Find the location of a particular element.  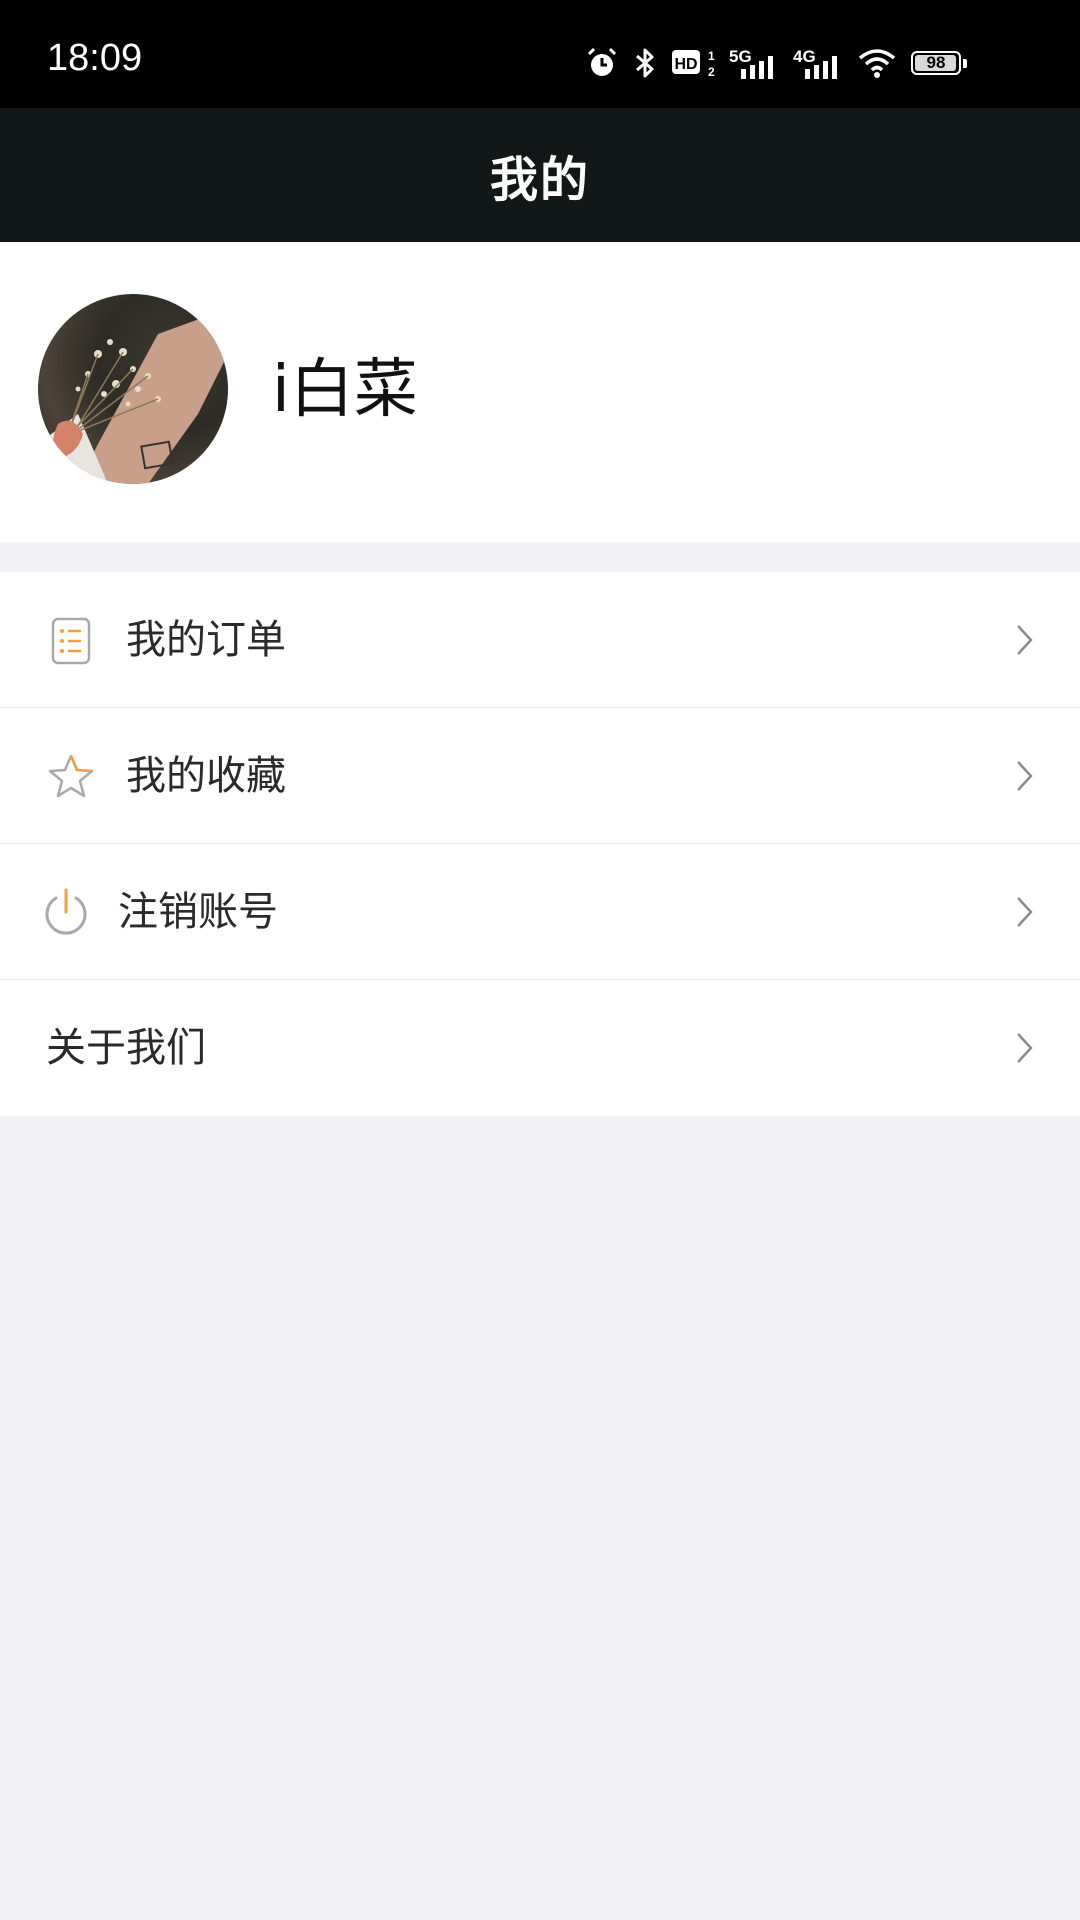

menu-label-cancel-account: 注销账号 is located at coordinates (198, 912).